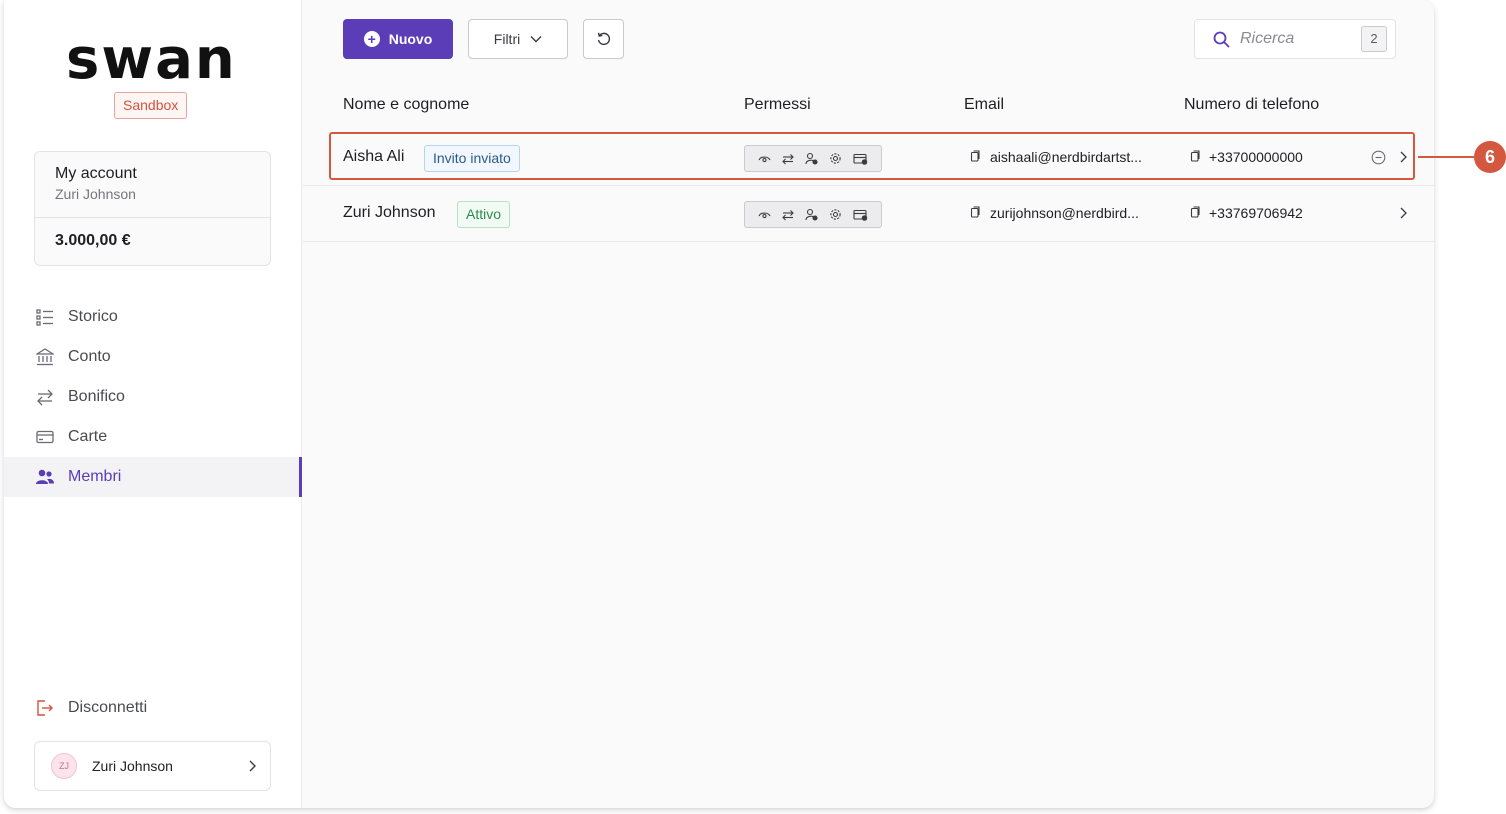 The height and width of the screenshot is (814, 1506). What do you see at coordinates (764, 214) in the screenshot?
I see `eye-icon` at bounding box center [764, 214].